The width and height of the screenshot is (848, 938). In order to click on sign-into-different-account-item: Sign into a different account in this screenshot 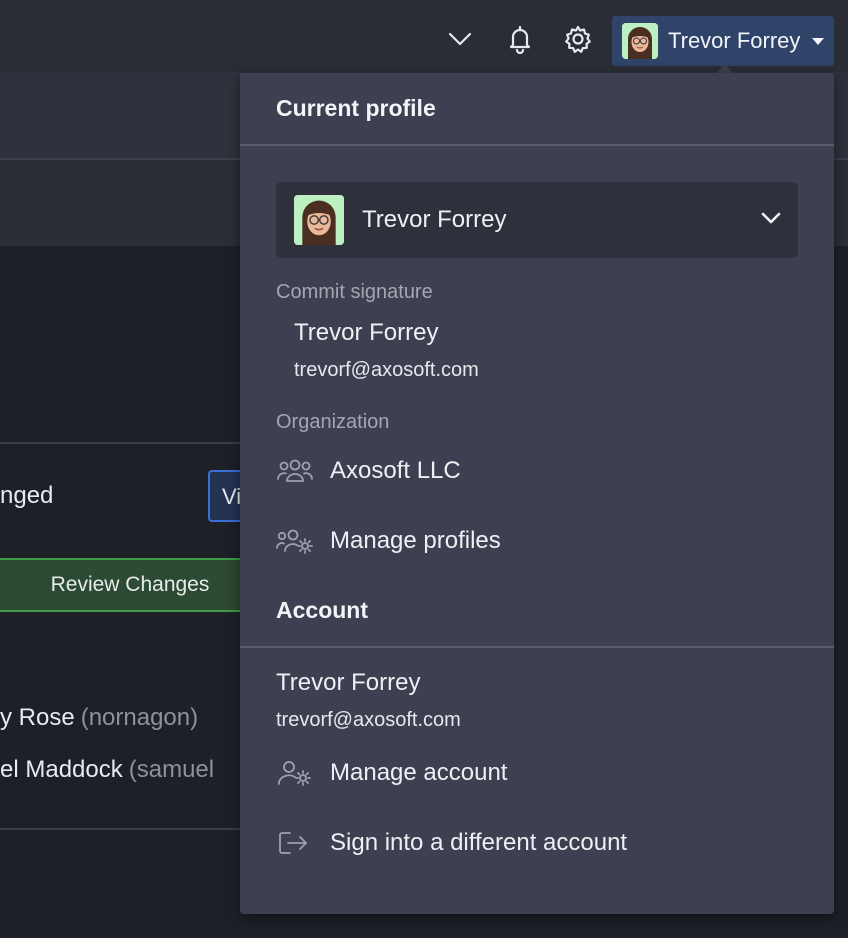, I will do `click(451, 843)`.